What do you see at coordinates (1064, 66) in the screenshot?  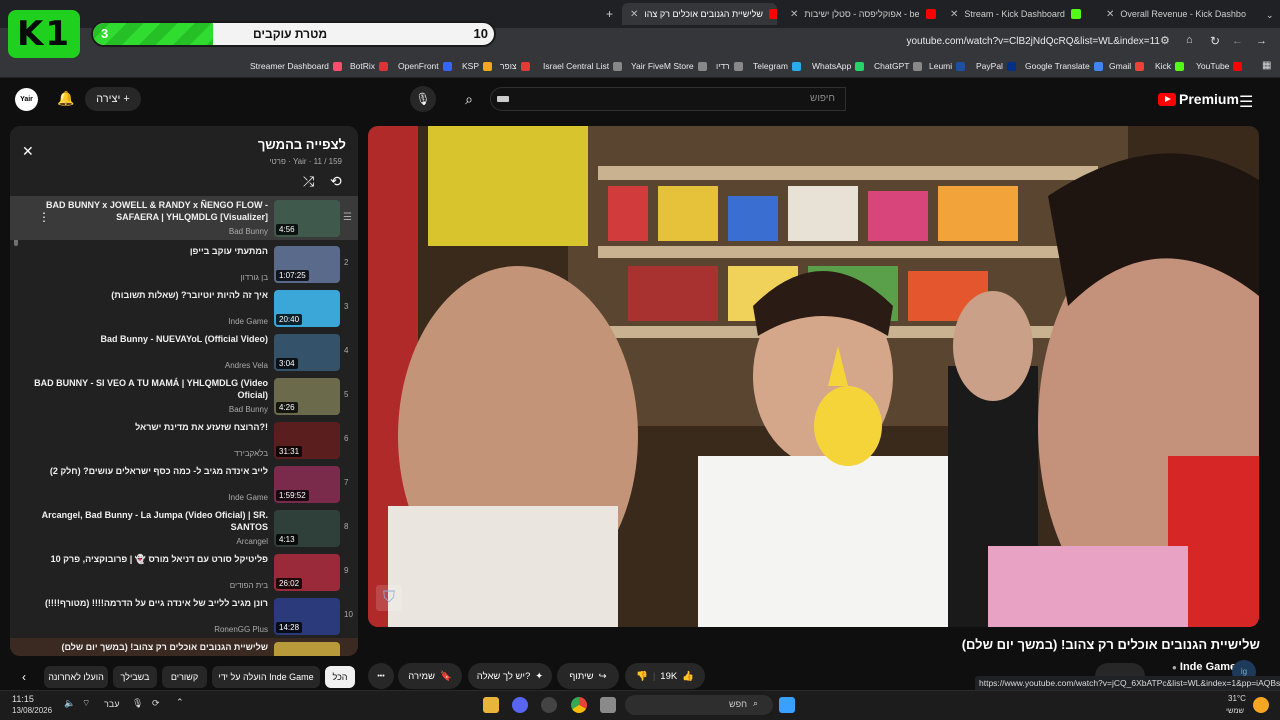 I see `bookmark-item: Google Translate` at bounding box center [1064, 66].